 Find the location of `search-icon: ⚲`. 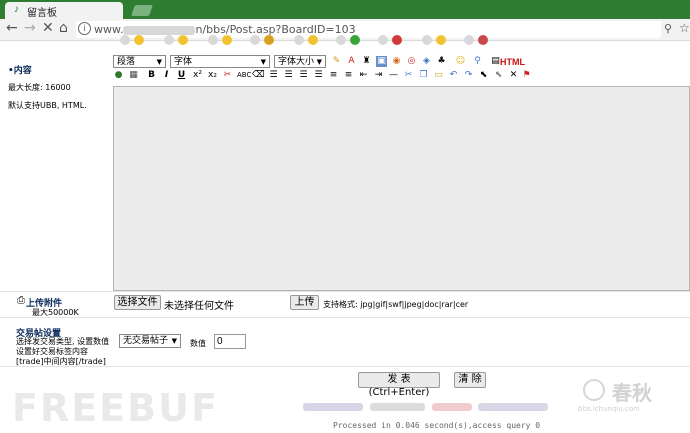

search-icon: ⚲ is located at coordinates (477, 61).